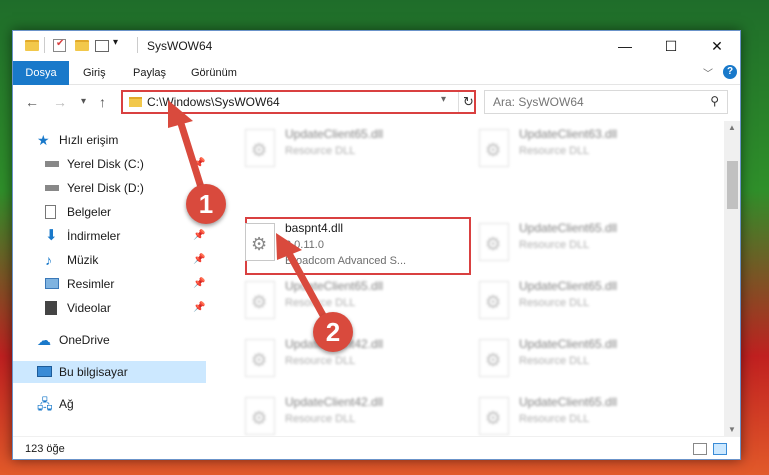  What do you see at coordinates (206, 204) in the screenshot?
I see `step-1-badge: 1` at bounding box center [206, 204].